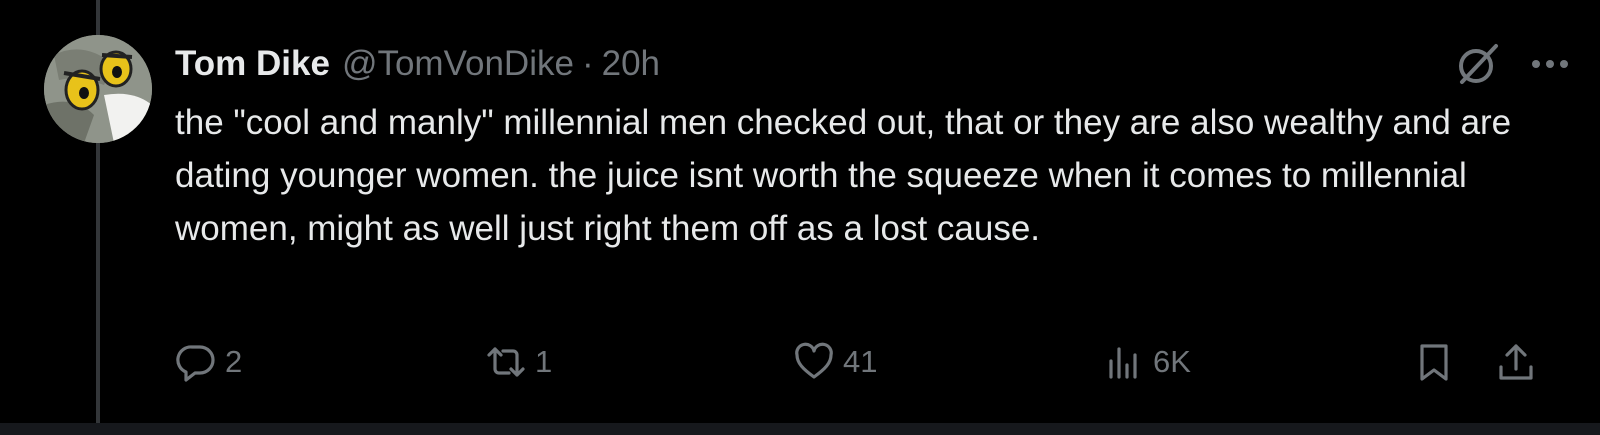 Image resolution: width=1600 pixels, height=435 pixels. I want to click on avatar-image, so click(98, 89).